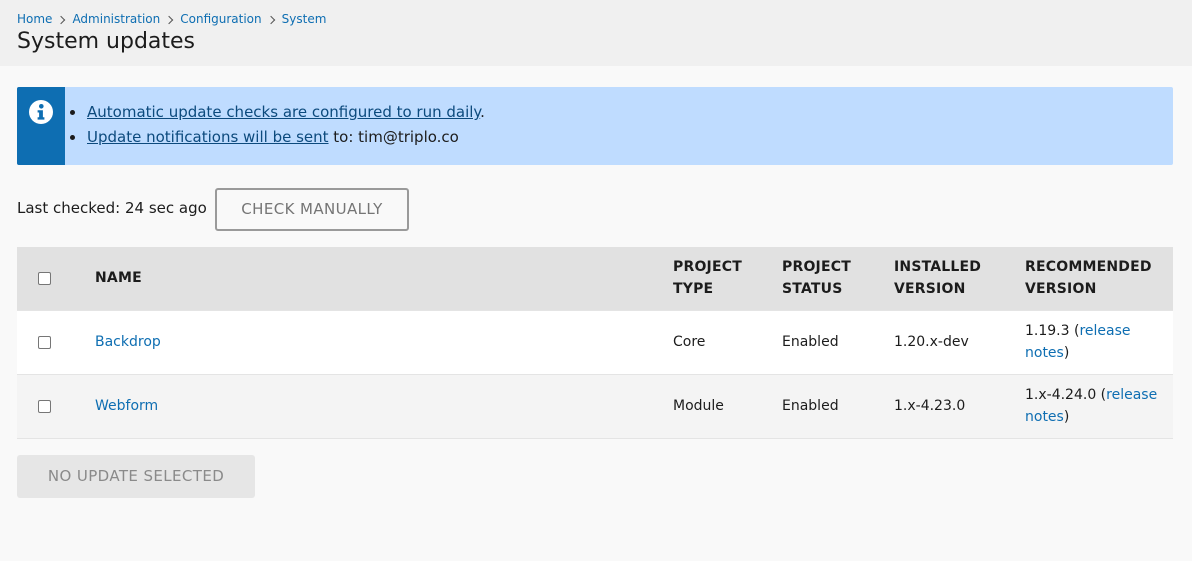  Describe the element at coordinates (698, 406) in the screenshot. I see `project-type-cell: Module` at that location.